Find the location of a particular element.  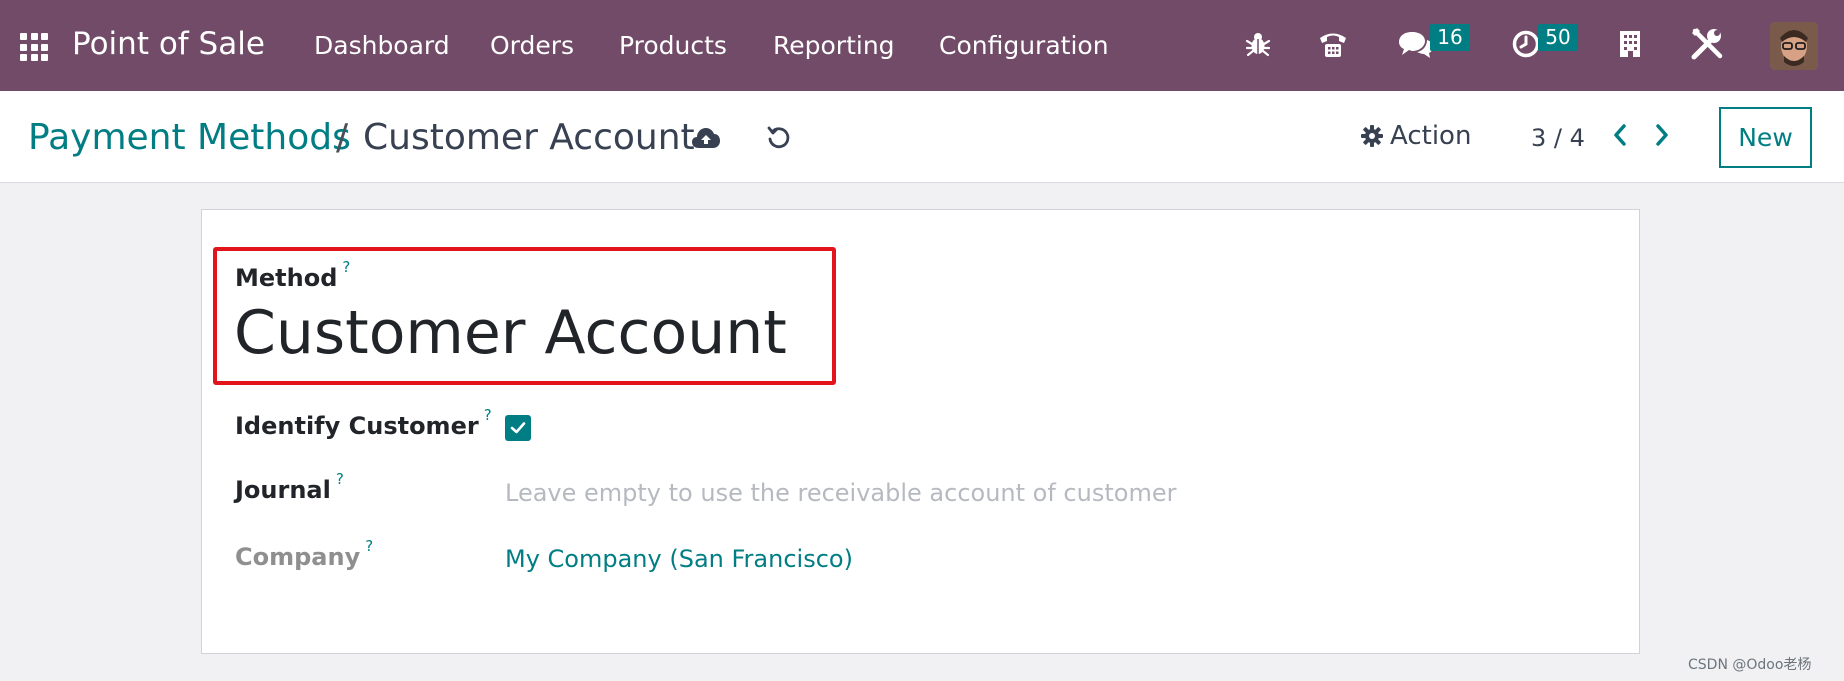

building-icon is located at coordinates (1630, 44).